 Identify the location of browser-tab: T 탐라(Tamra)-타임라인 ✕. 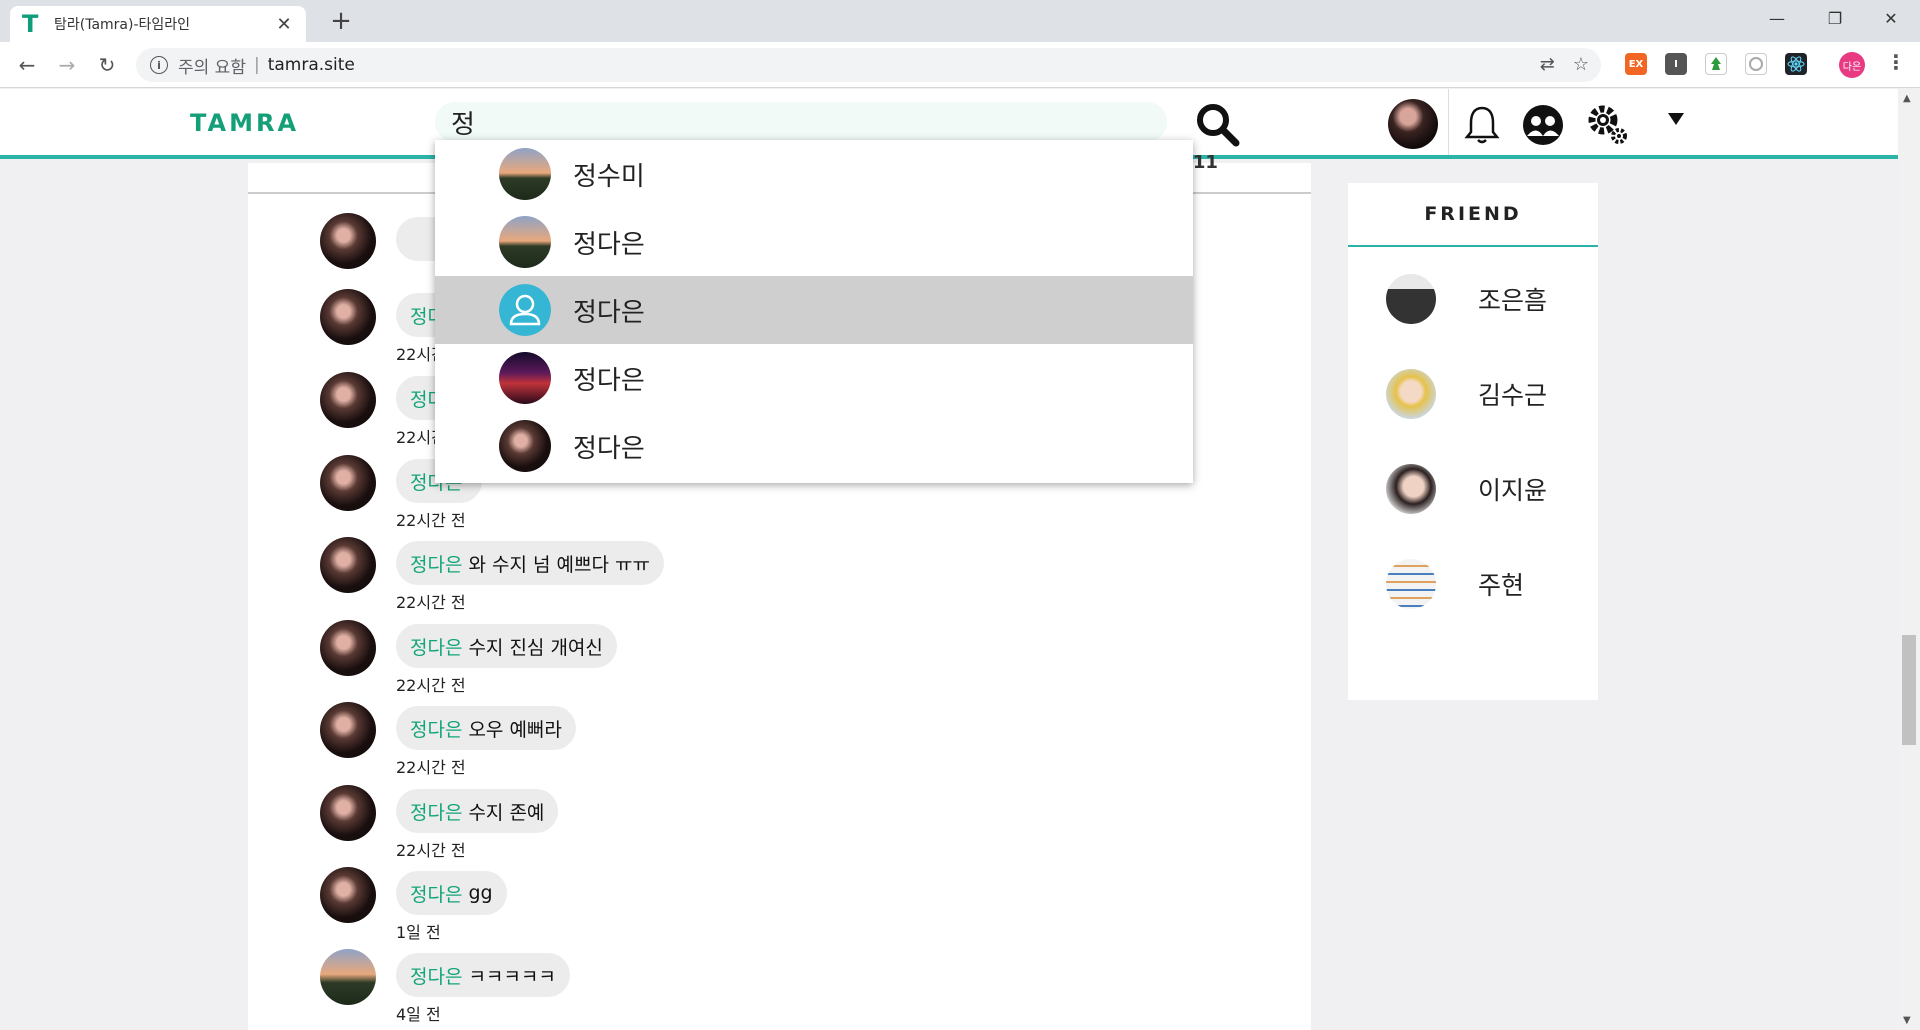
(158, 24).